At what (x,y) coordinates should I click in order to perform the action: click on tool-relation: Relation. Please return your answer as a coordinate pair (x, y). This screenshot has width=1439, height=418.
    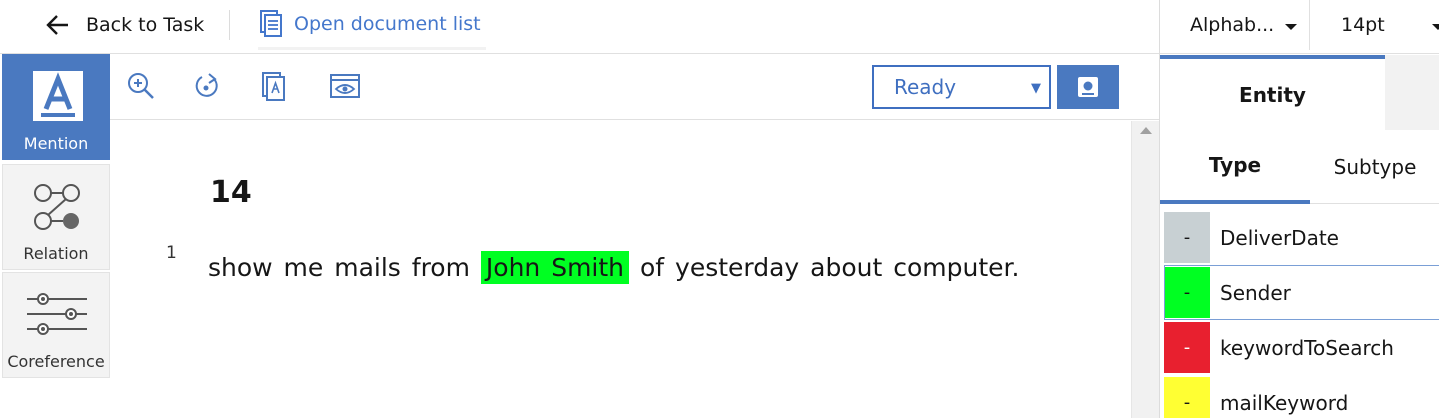
    Looking at the image, I should click on (56, 217).